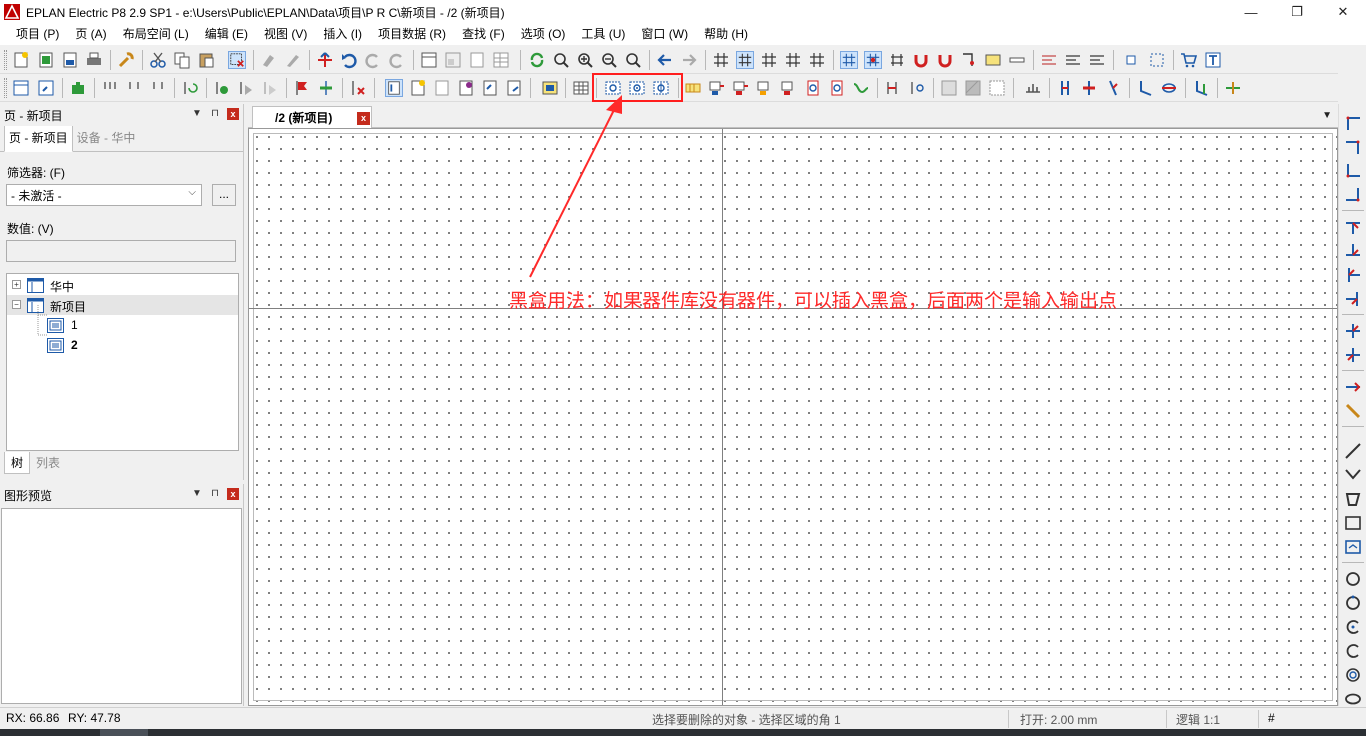 This screenshot has width=1366, height=736. Describe the element at coordinates (873, 60) in the screenshot. I see `snap-object-icon` at that location.